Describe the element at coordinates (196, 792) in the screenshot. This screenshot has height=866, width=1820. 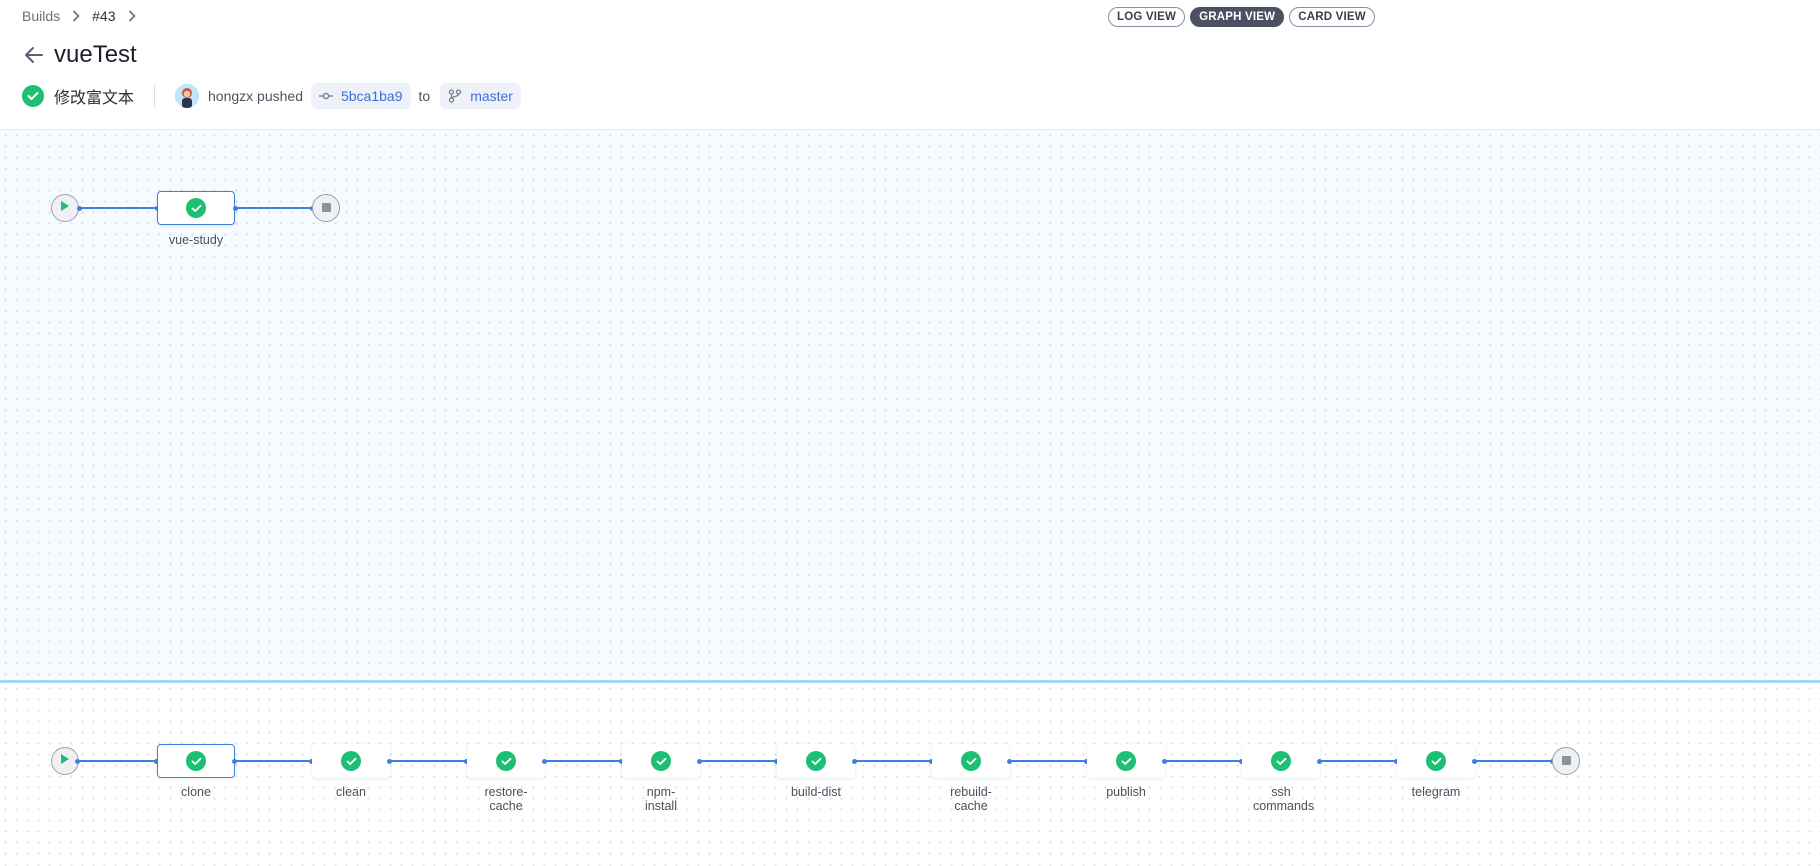
I see `step-label: clone` at that location.